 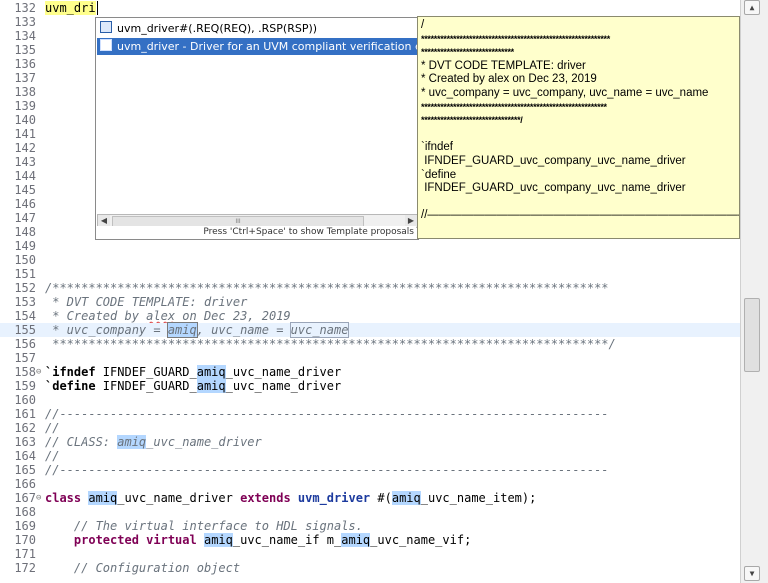 I want to click on line-number: 144, so click(x=25, y=176).